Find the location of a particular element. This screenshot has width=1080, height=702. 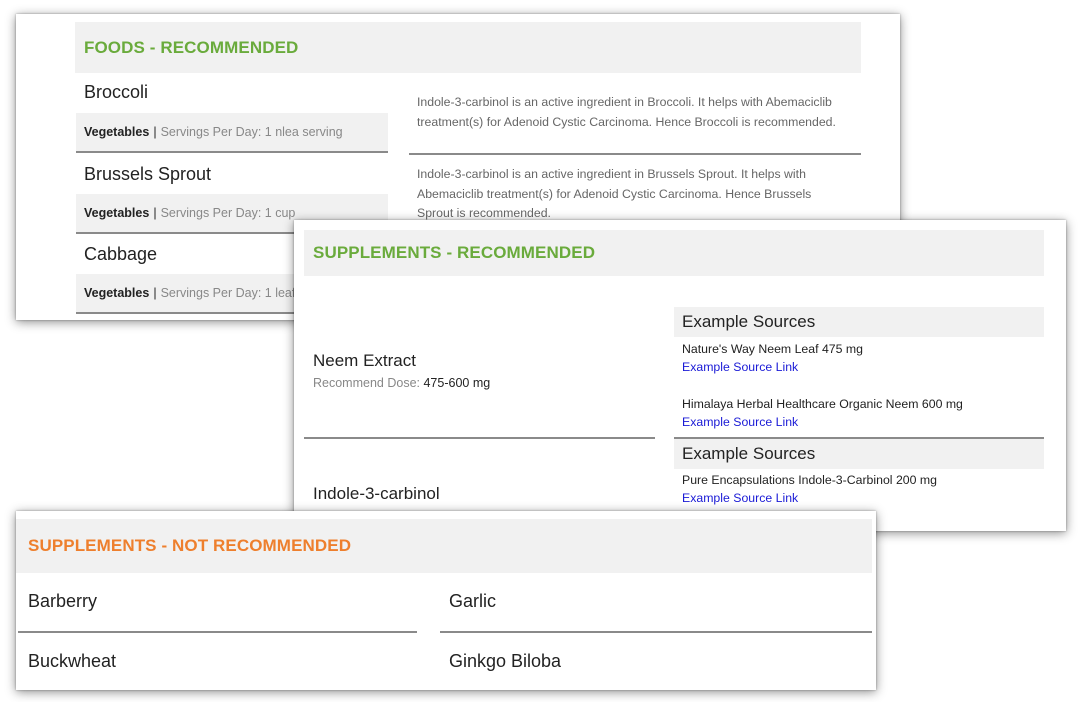

supplement-name-indole-3-carbinol: Indole-3-carbinol is located at coordinates (376, 493).